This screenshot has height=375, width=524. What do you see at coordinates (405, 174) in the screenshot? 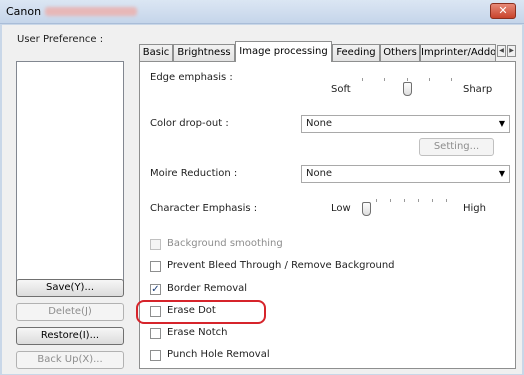
I see `moire-reduction-select: None ▼` at bounding box center [405, 174].